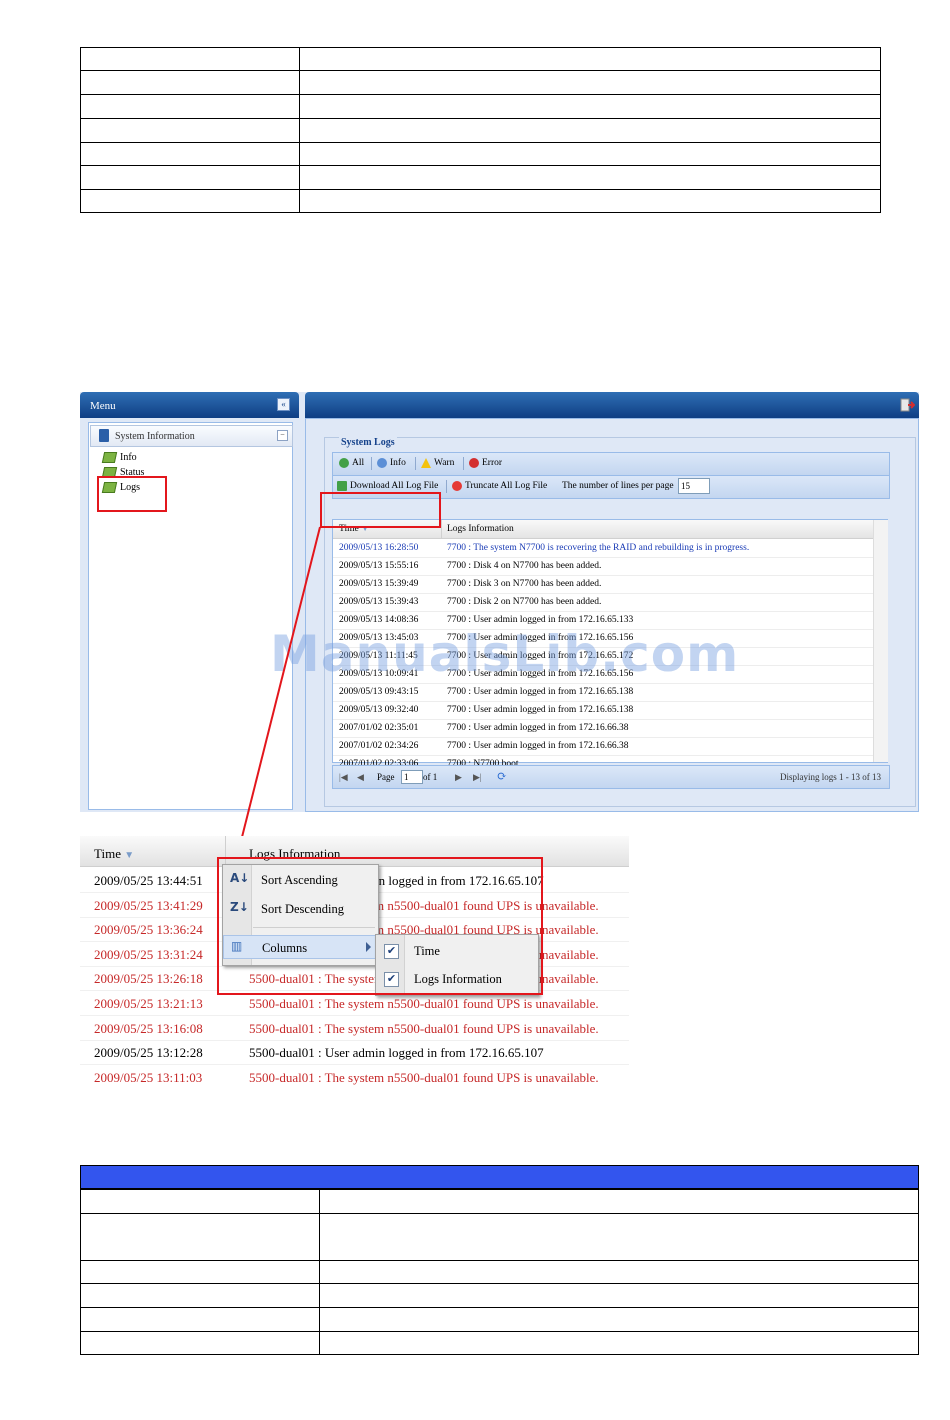 The height and width of the screenshot is (1420, 950). I want to click on log-time: 2009/05/25 13:44:51, so click(148, 880).